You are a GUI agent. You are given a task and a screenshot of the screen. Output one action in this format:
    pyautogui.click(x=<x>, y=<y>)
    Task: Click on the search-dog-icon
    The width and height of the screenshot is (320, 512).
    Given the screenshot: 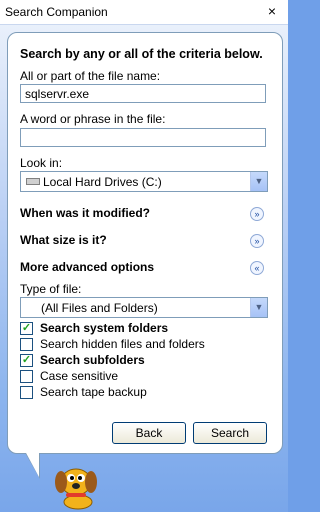 What is the action you would take?
    pyautogui.click(x=76, y=486)
    